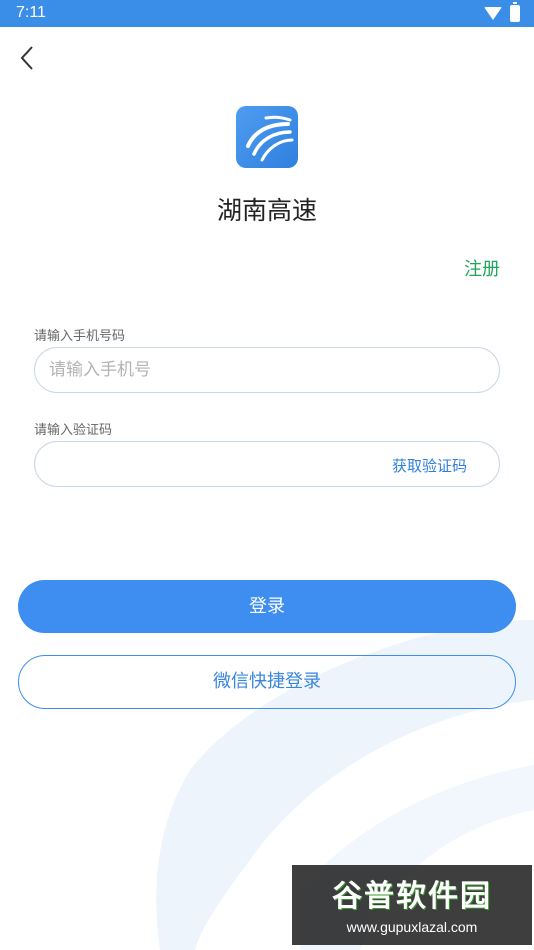 This screenshot has width=534, height=950. Describe the element at coordinates (412, 927) in the screenshot. I see `watermark-url: www.gupuxlazal.com` at that location.